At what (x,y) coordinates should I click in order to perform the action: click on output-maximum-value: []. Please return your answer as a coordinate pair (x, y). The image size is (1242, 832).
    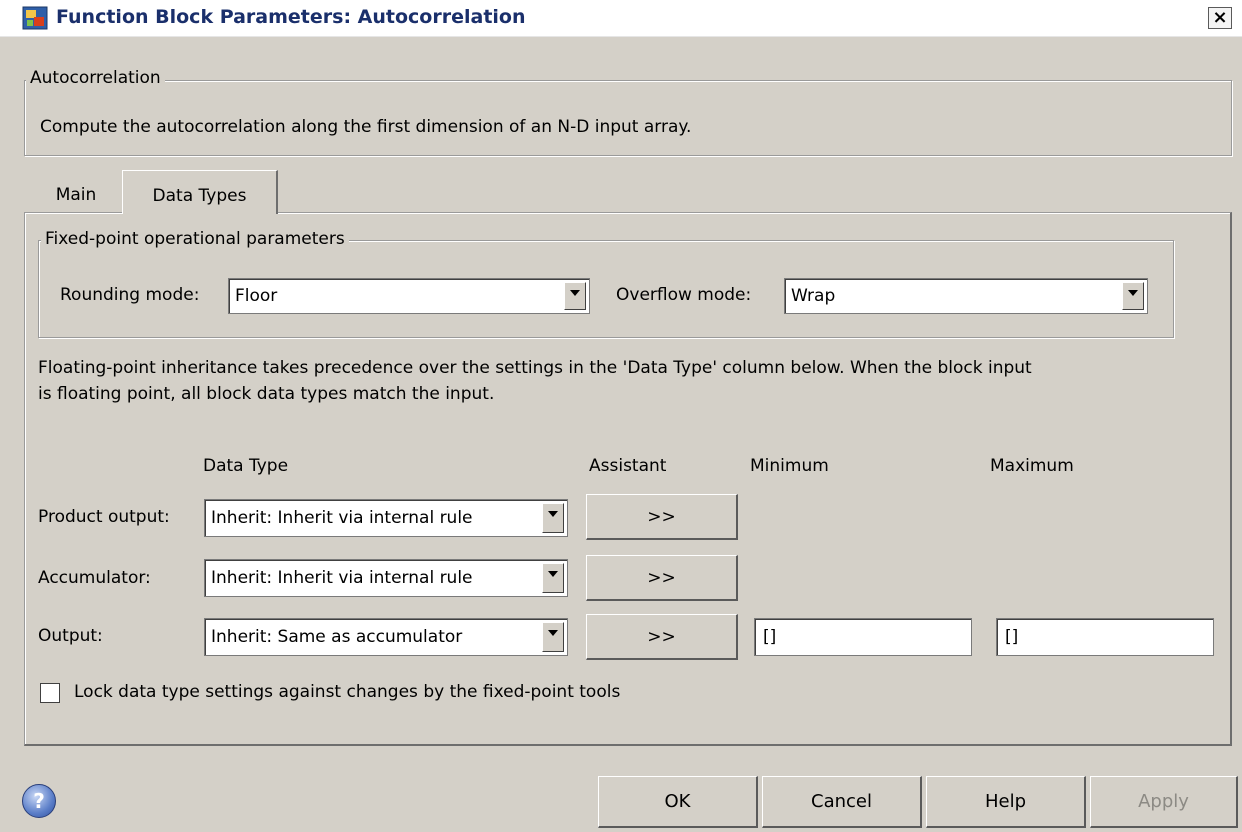
    Looking at the image, I should click on (1012, 637).